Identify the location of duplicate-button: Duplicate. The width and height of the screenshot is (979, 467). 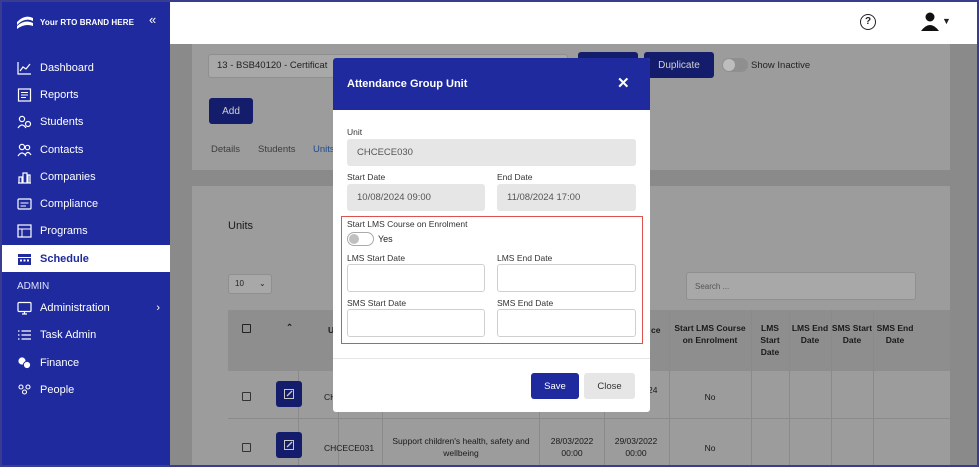
(679, 65).